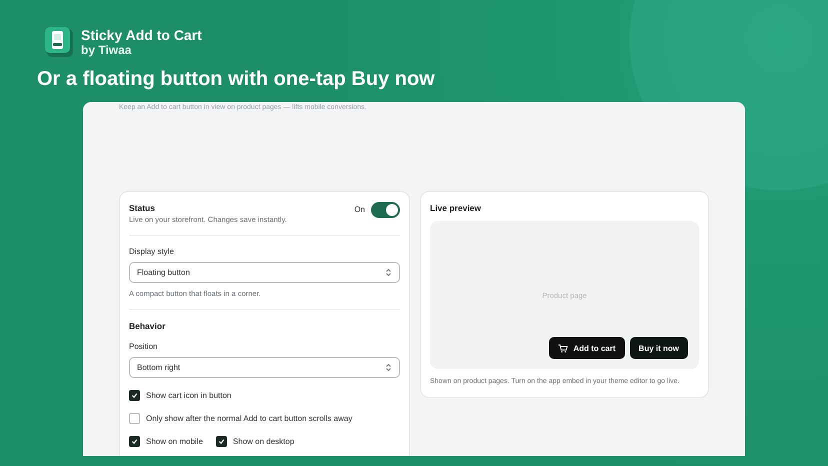 Image resolution: width=828 pixels, height=466 pixels. Describe the element at coordinates (264, 367) in the screenshot. I see `position-select: Bottom right` at that location.